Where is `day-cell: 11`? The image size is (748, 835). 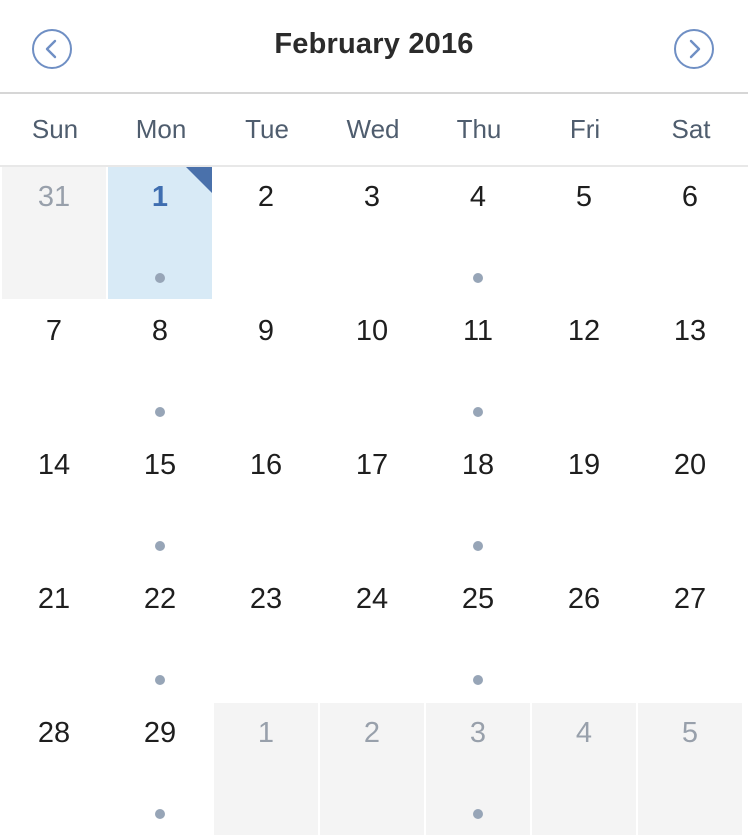
day-cell: 11 is located at coordinates (478, 367).